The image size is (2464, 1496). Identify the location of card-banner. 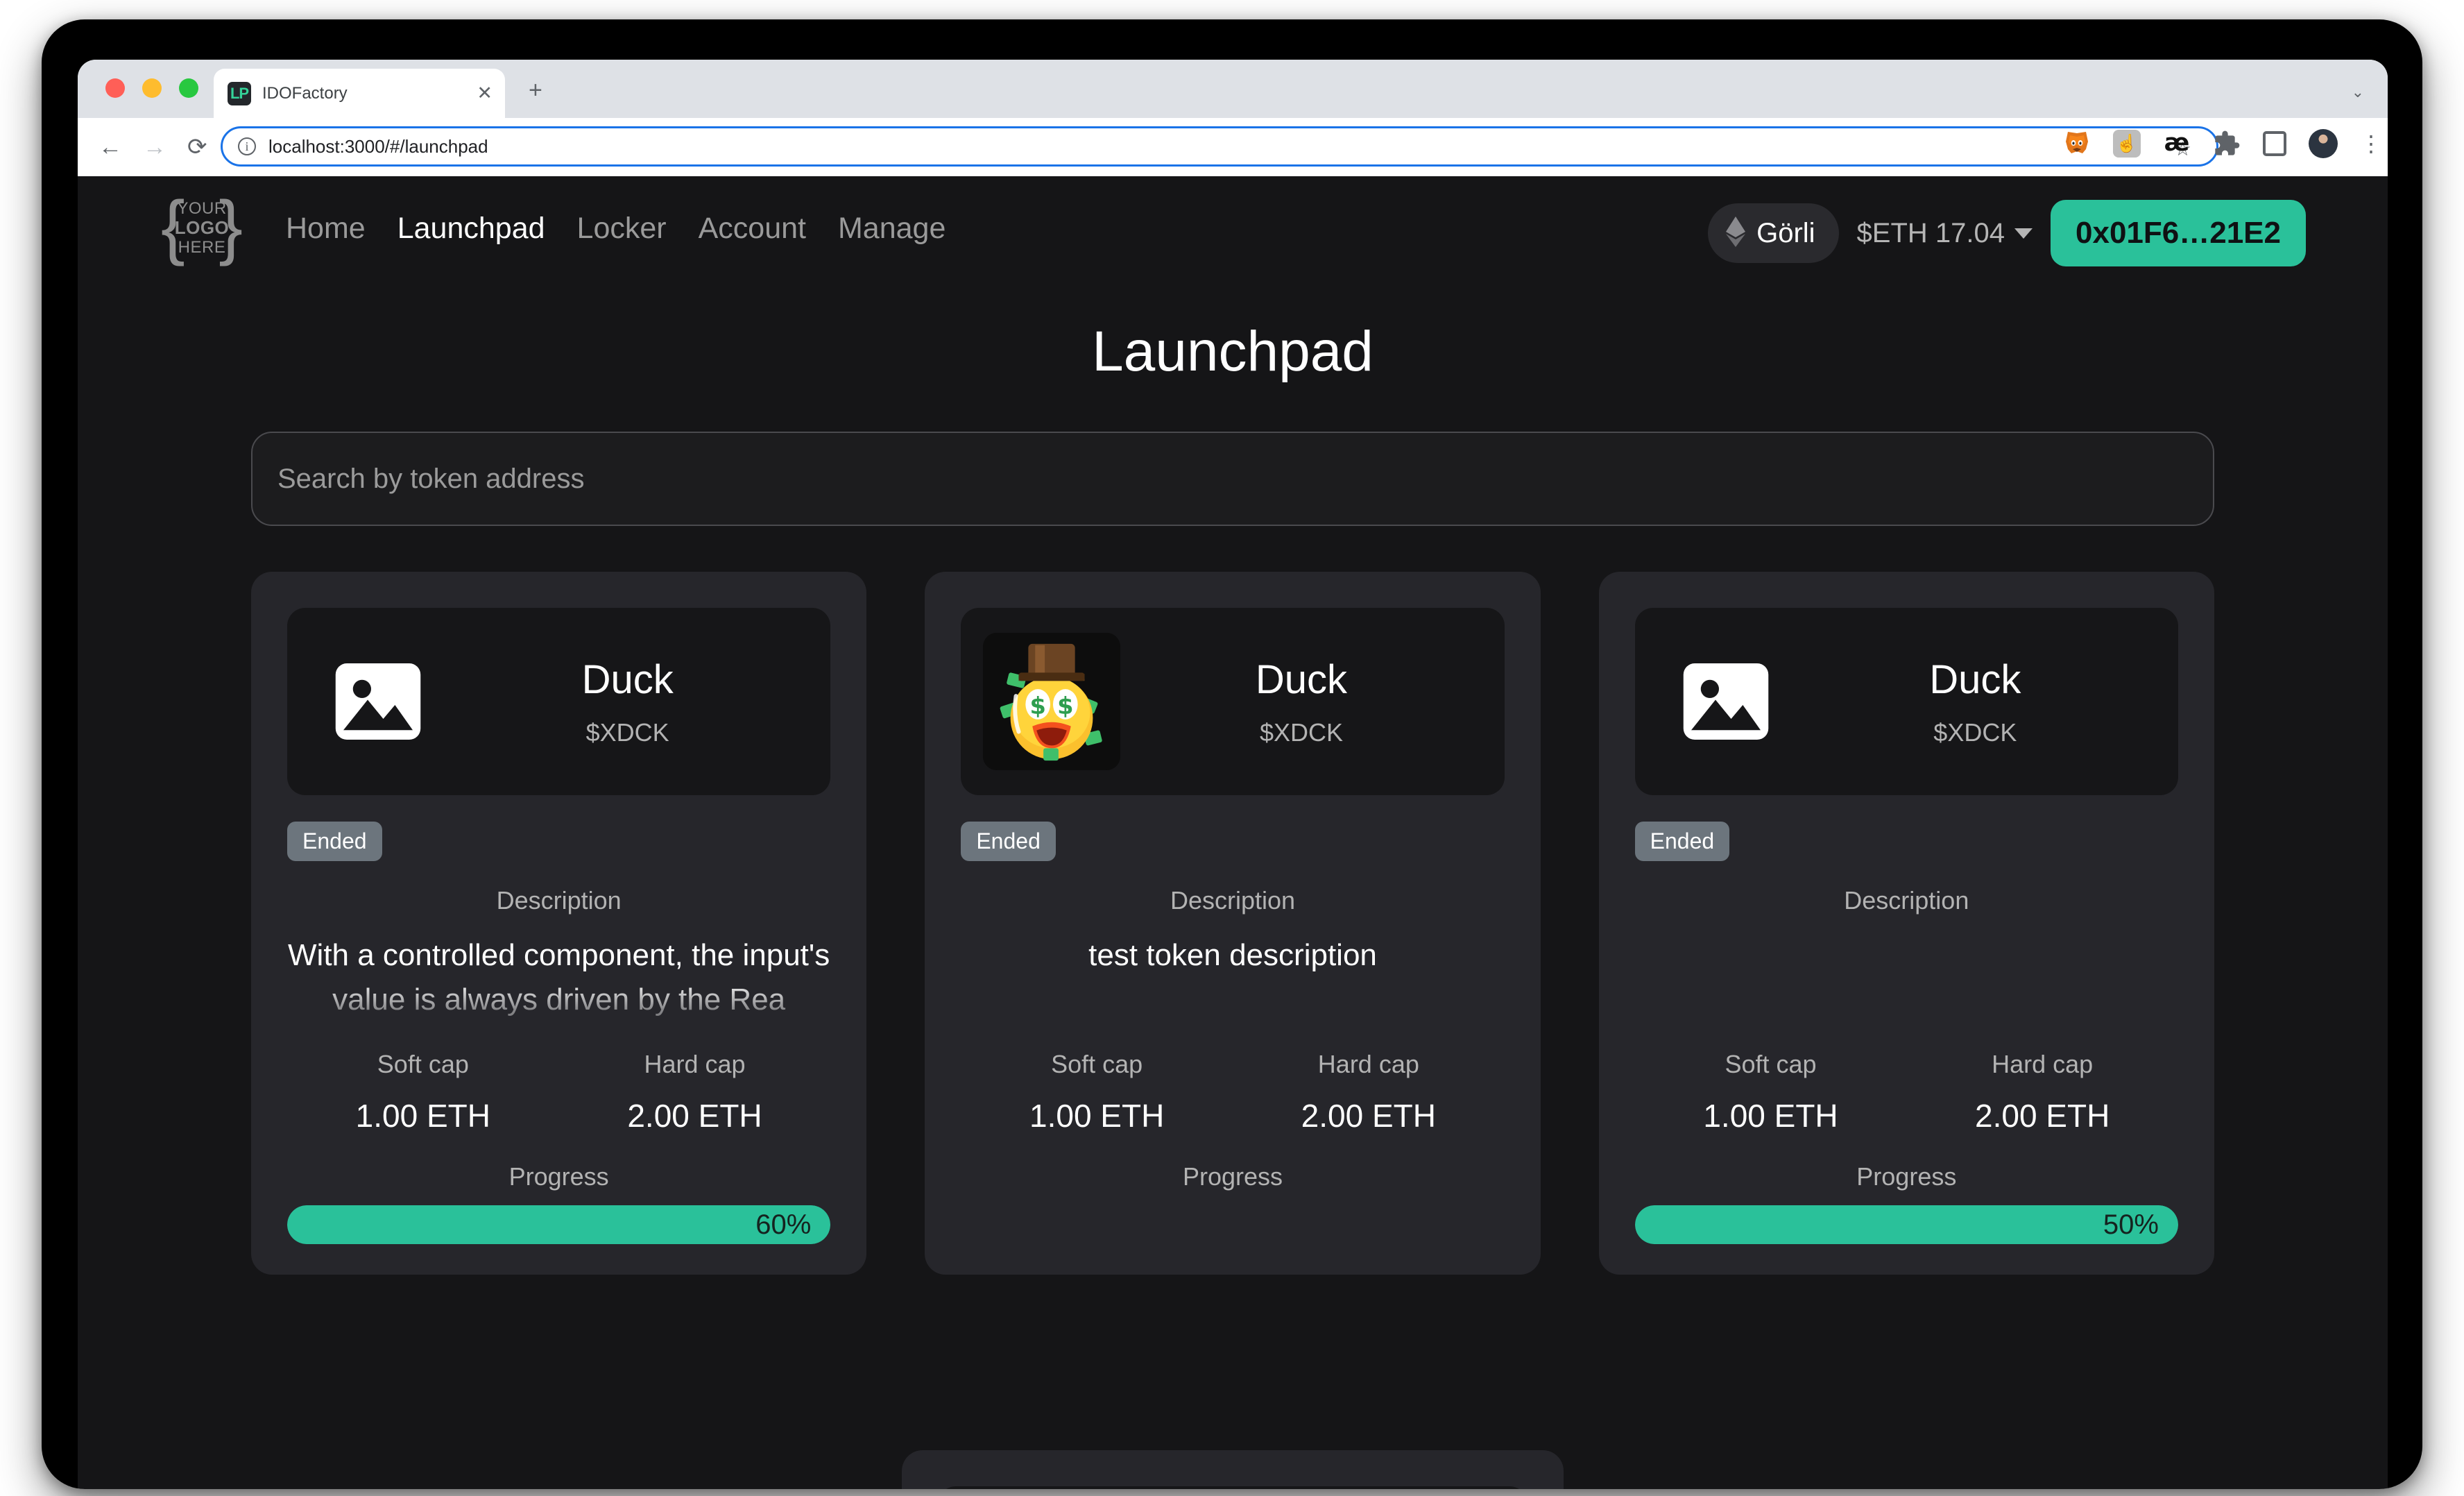
(1233, 1487).